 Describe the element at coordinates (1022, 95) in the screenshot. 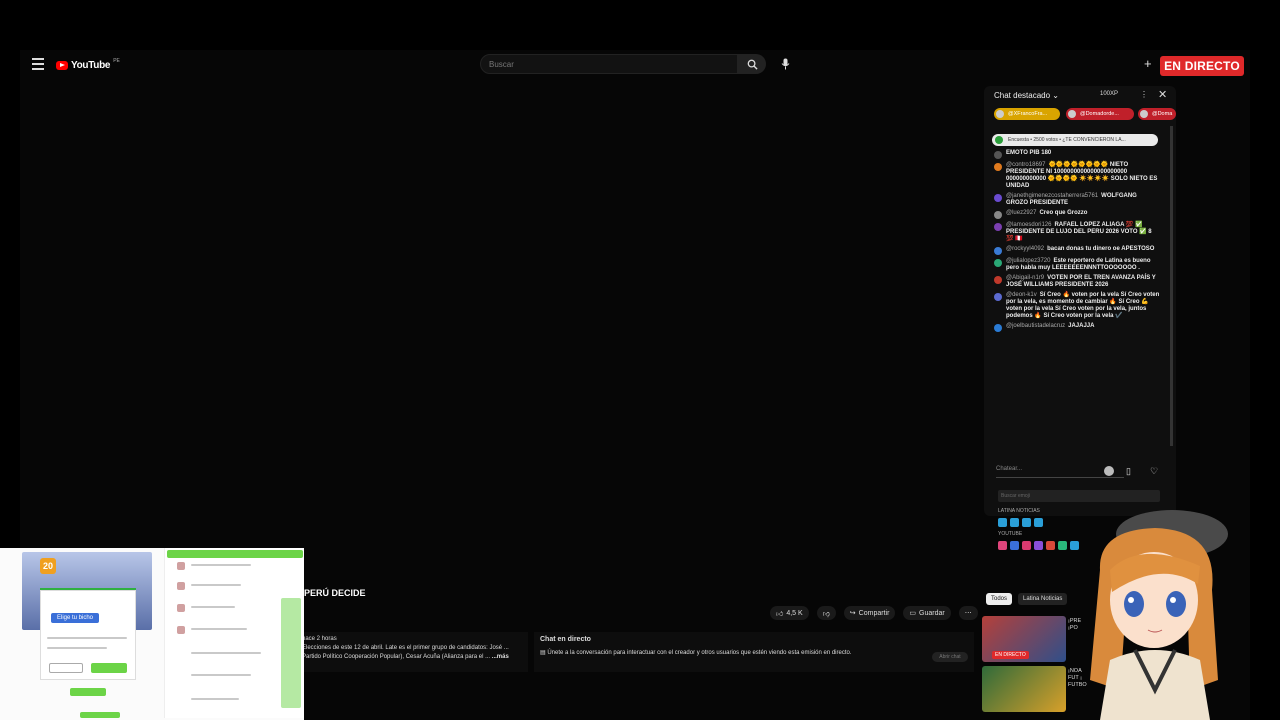

I see `chat-title: Chat destacado` at that location.